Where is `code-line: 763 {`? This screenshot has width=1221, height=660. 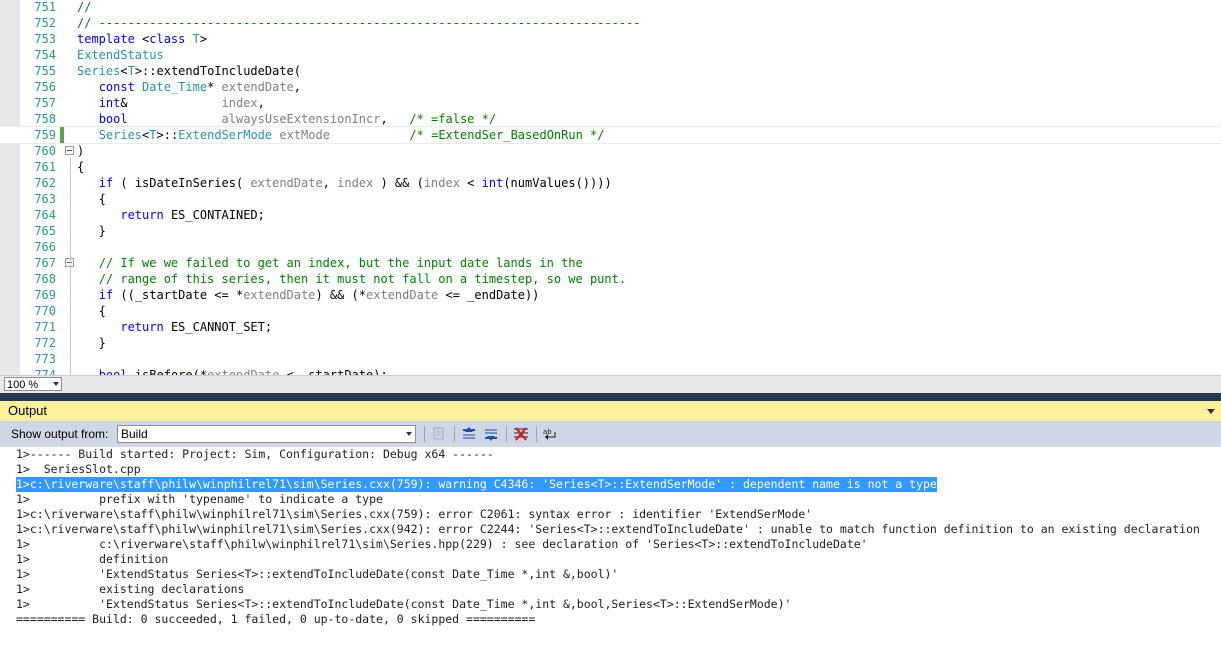
code-line: 763 { is located at coordinates (610, 199).